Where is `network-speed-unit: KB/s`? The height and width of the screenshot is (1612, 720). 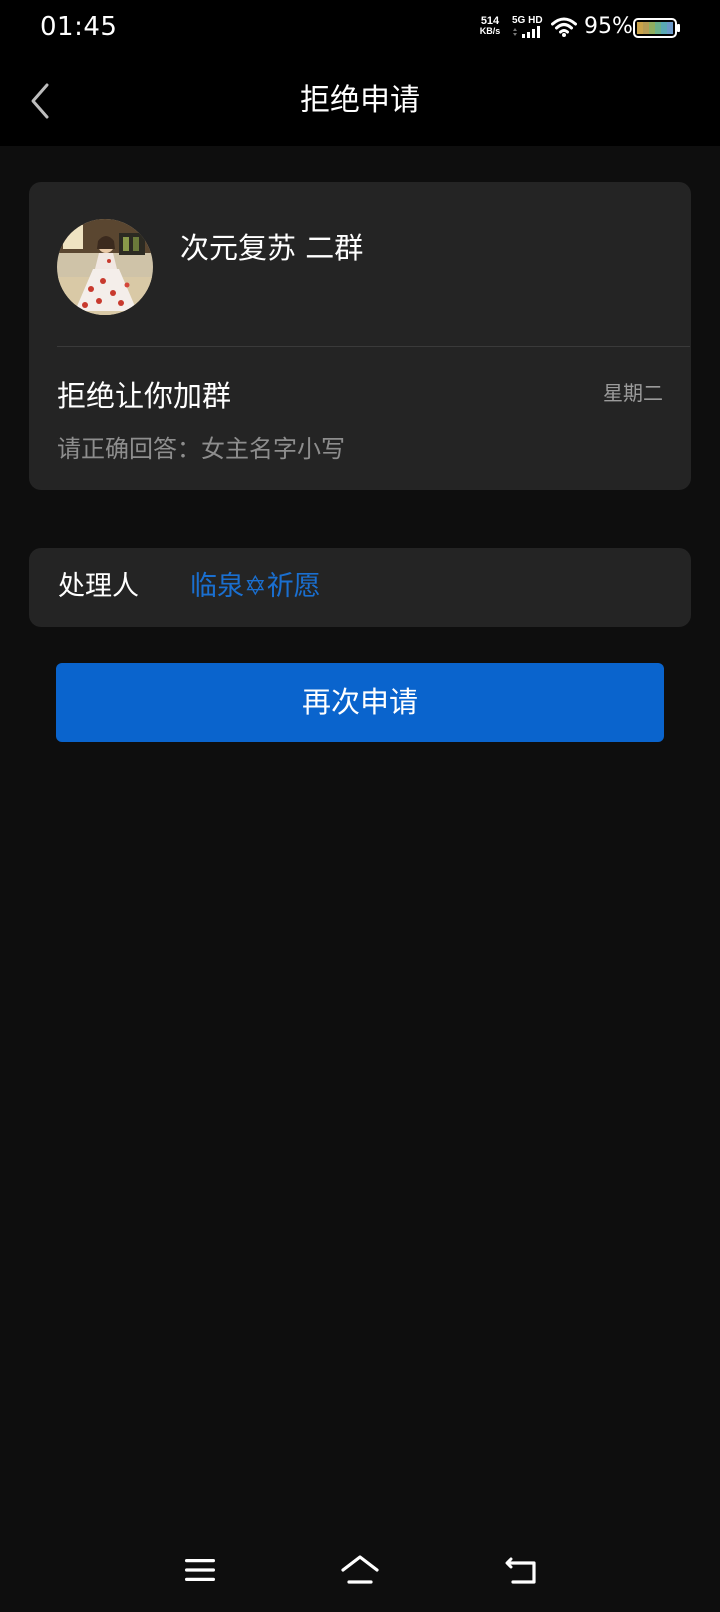
network-speed-unit: KB/s is located at coordinates (490, 31).